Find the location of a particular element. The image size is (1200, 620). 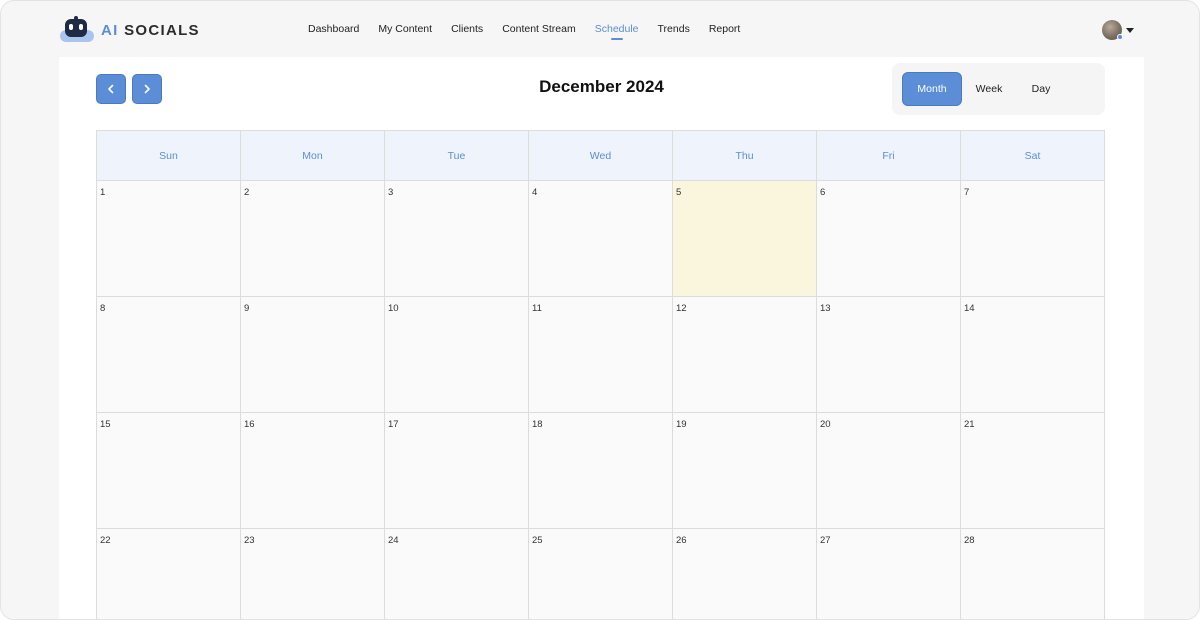

day-number: 8 is located at coordinates (103, 308).